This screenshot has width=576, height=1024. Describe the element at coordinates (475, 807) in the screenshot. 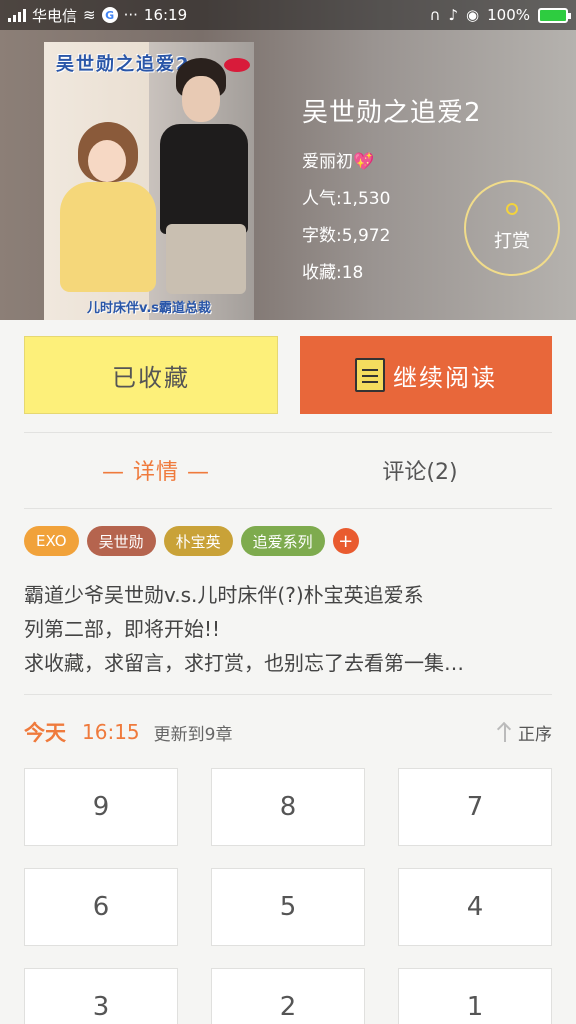

I see `chapter-button: 7` at that location.